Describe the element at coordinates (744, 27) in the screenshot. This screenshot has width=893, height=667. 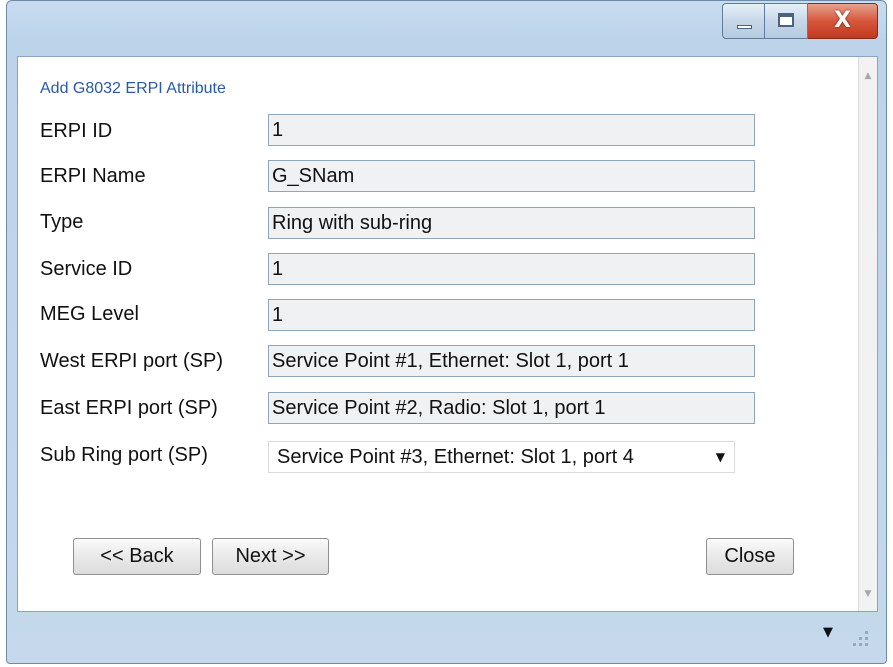
I see `minimize-icon` at that location.